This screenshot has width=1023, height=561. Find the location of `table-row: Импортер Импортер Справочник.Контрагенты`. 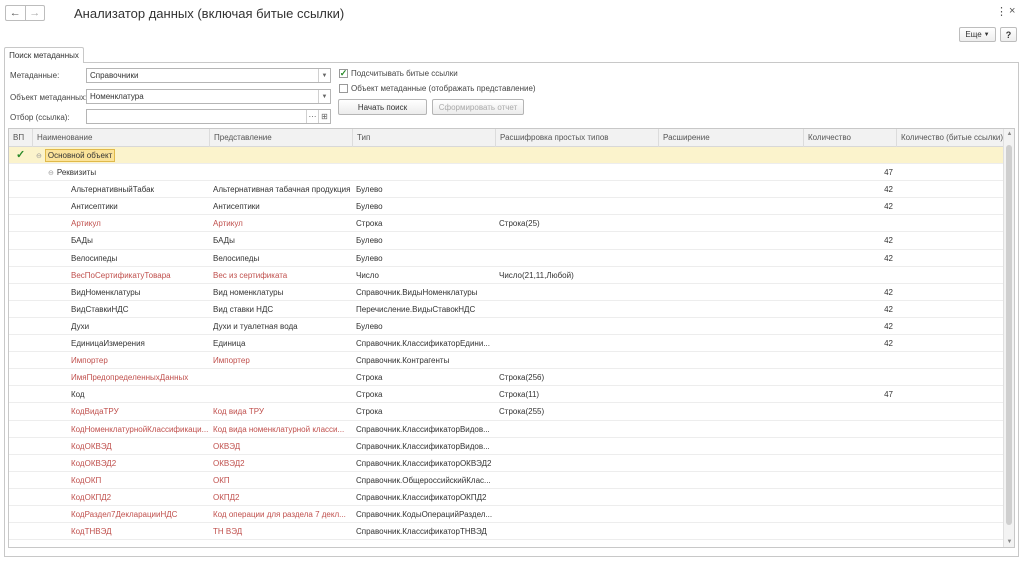

table-row: Импортер Импортер Справочник.Контрагенты is located at coordinates (506, 361).